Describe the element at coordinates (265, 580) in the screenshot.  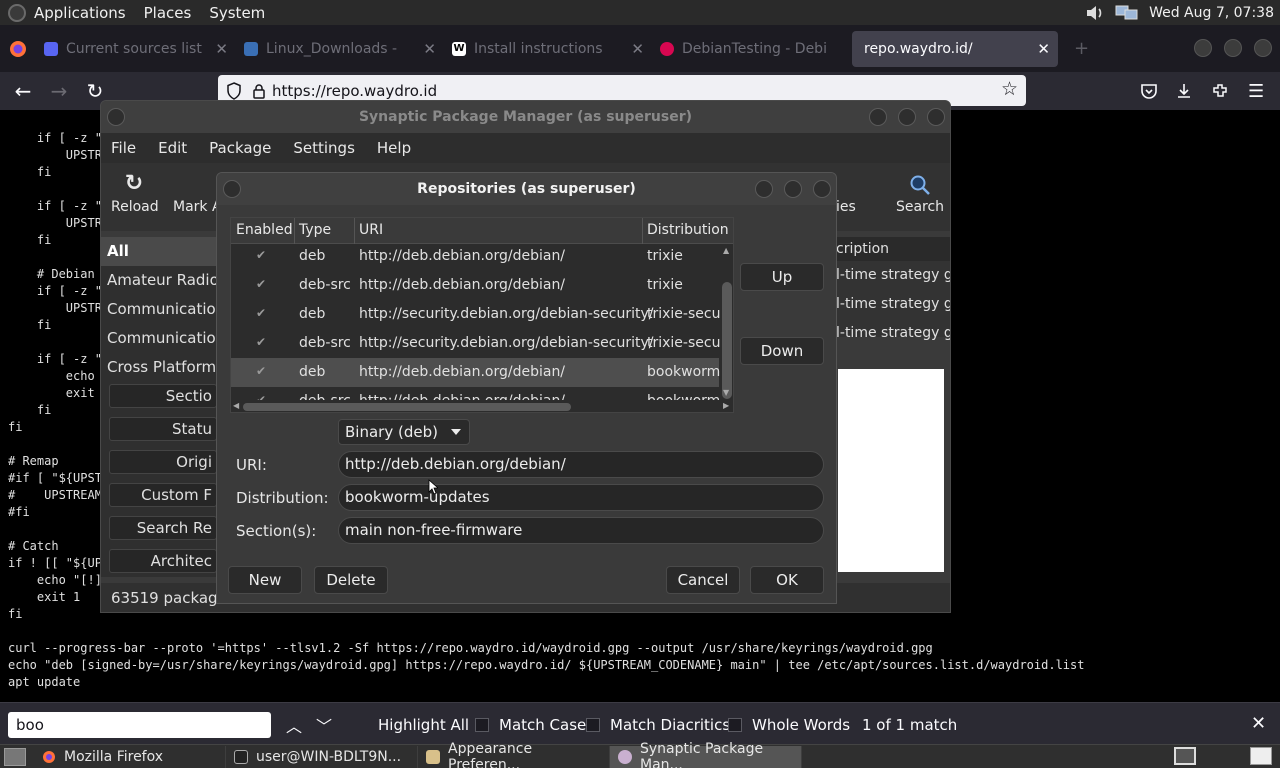
I see `new-button: New` at that location.